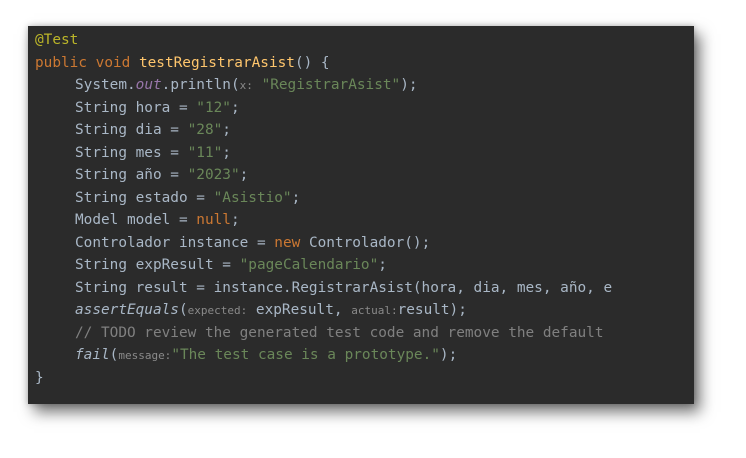 The height and width of the screenshot is (458, 746). Describe the element at coordinates (217, 310) in the screenshot. I see `param-hint-expected: expected:` at that location.